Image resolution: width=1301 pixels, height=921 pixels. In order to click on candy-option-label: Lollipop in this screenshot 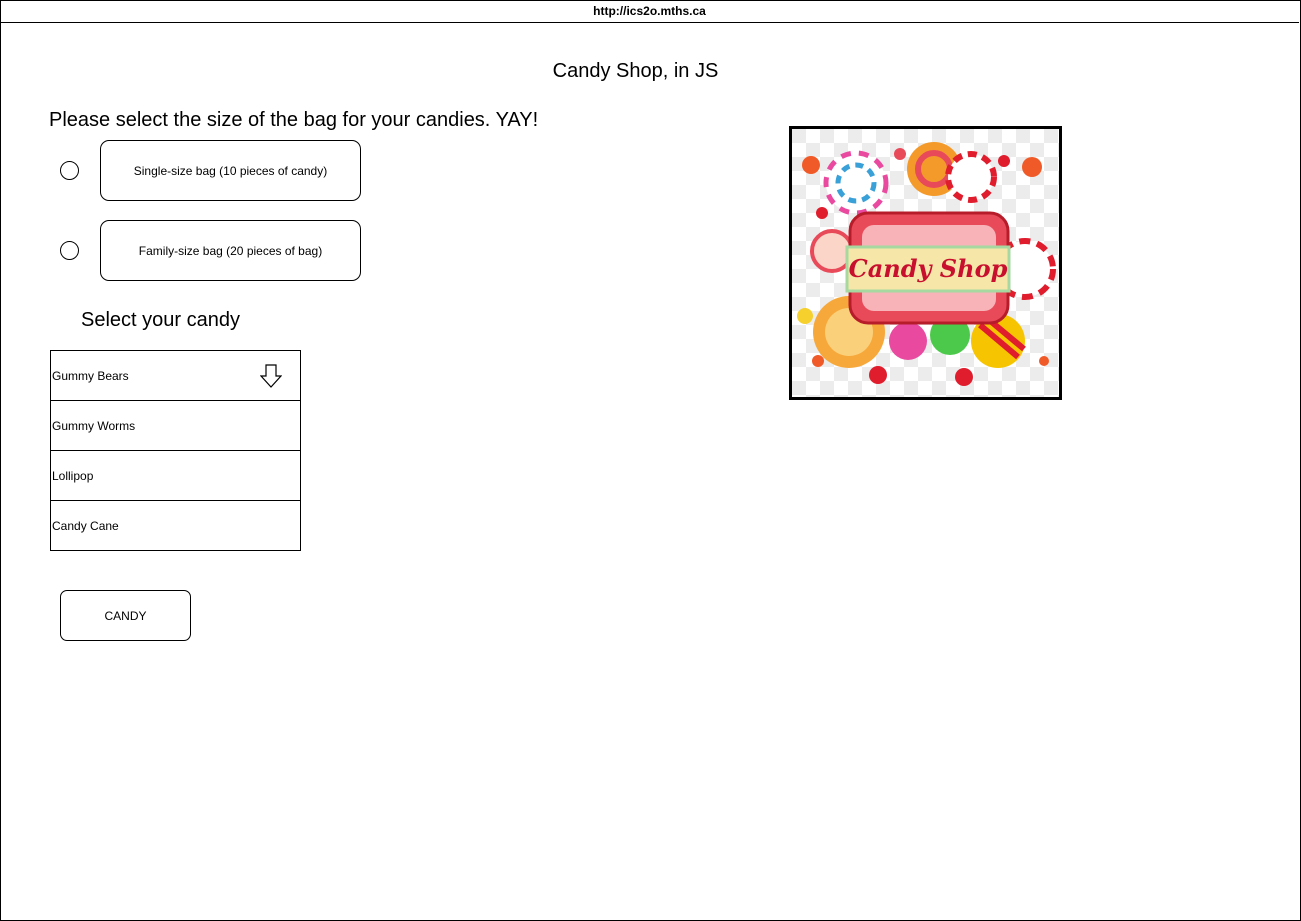, I will do `click(73, 475)`.